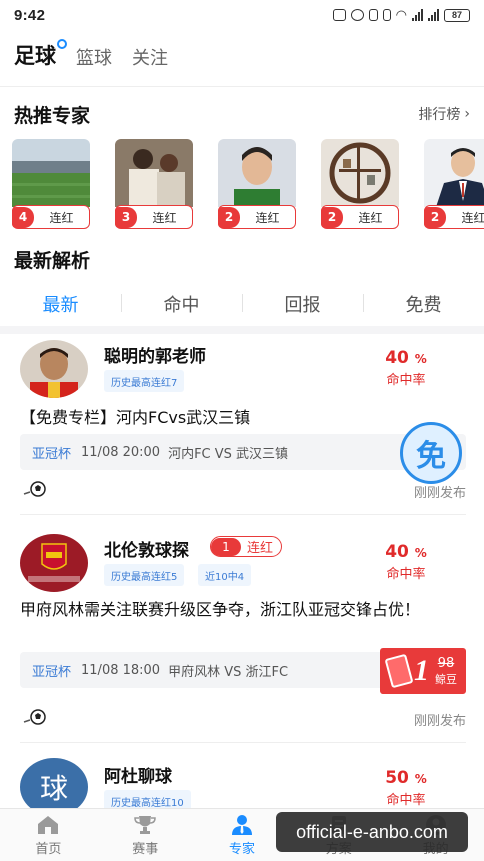 This screenshot has width=484, height=861. Describe the element at coordinates (423, 304) in the screenshot. I see `tab-free: 免费` at that location.